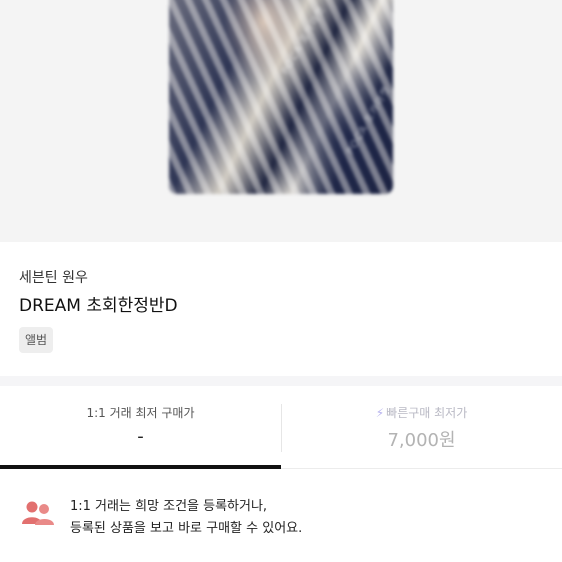  I want to click on tab-direct-trade: 1:1 거래 최저 구매가 -, so click(140, 428).